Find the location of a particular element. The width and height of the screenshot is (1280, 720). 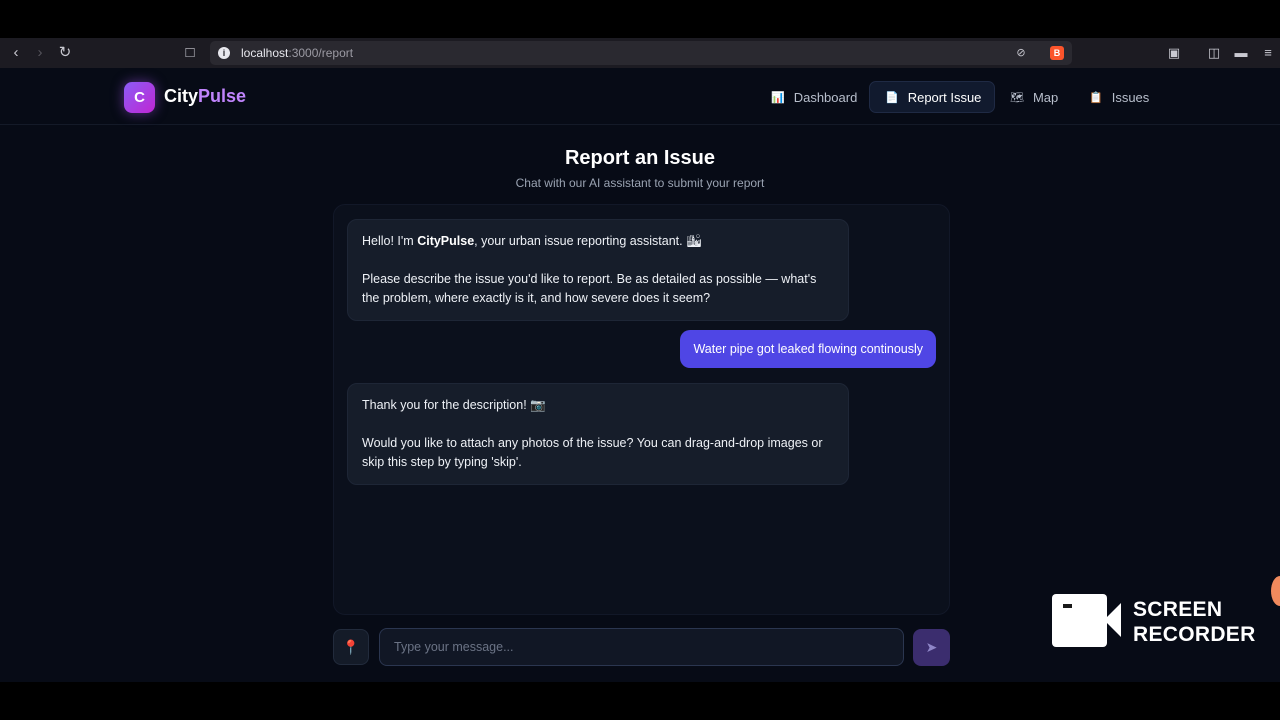

site-info-icon: i is located at coordinates (224, 53).